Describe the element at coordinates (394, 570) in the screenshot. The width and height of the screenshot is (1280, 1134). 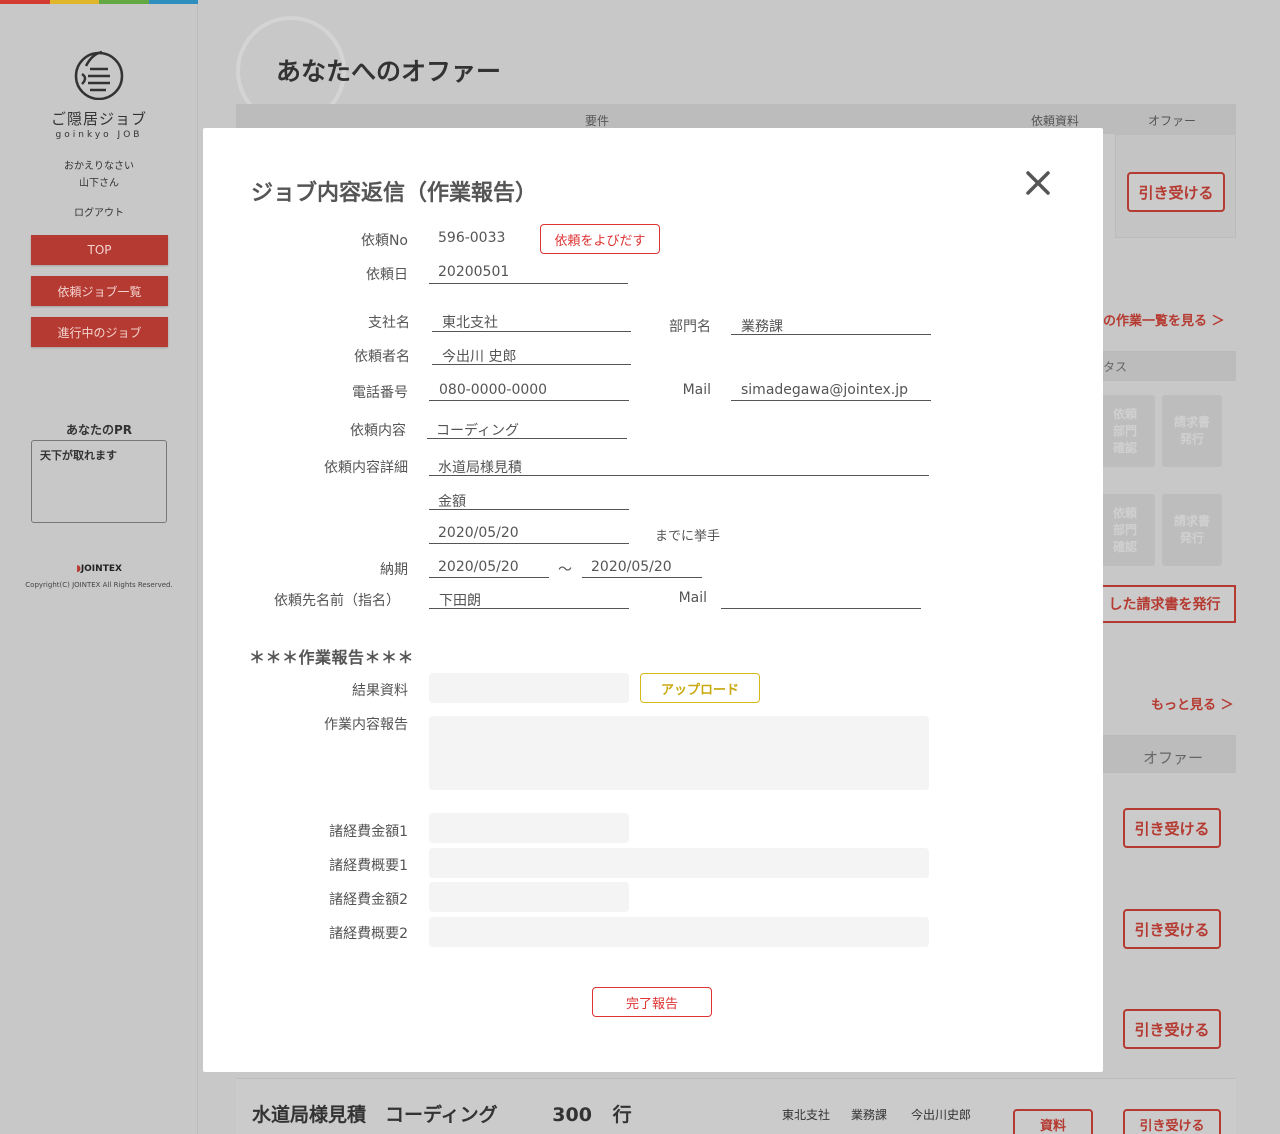
I see `deadline-label: 納期` at that location.